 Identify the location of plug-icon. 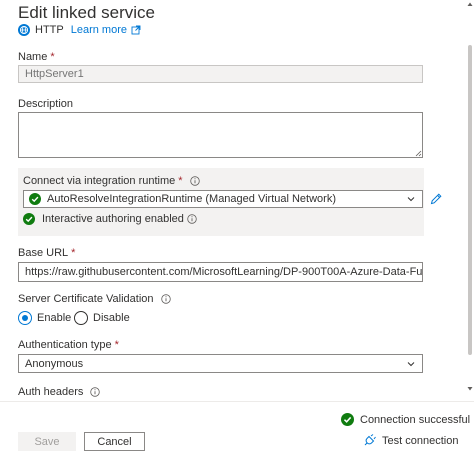
(370, 440).